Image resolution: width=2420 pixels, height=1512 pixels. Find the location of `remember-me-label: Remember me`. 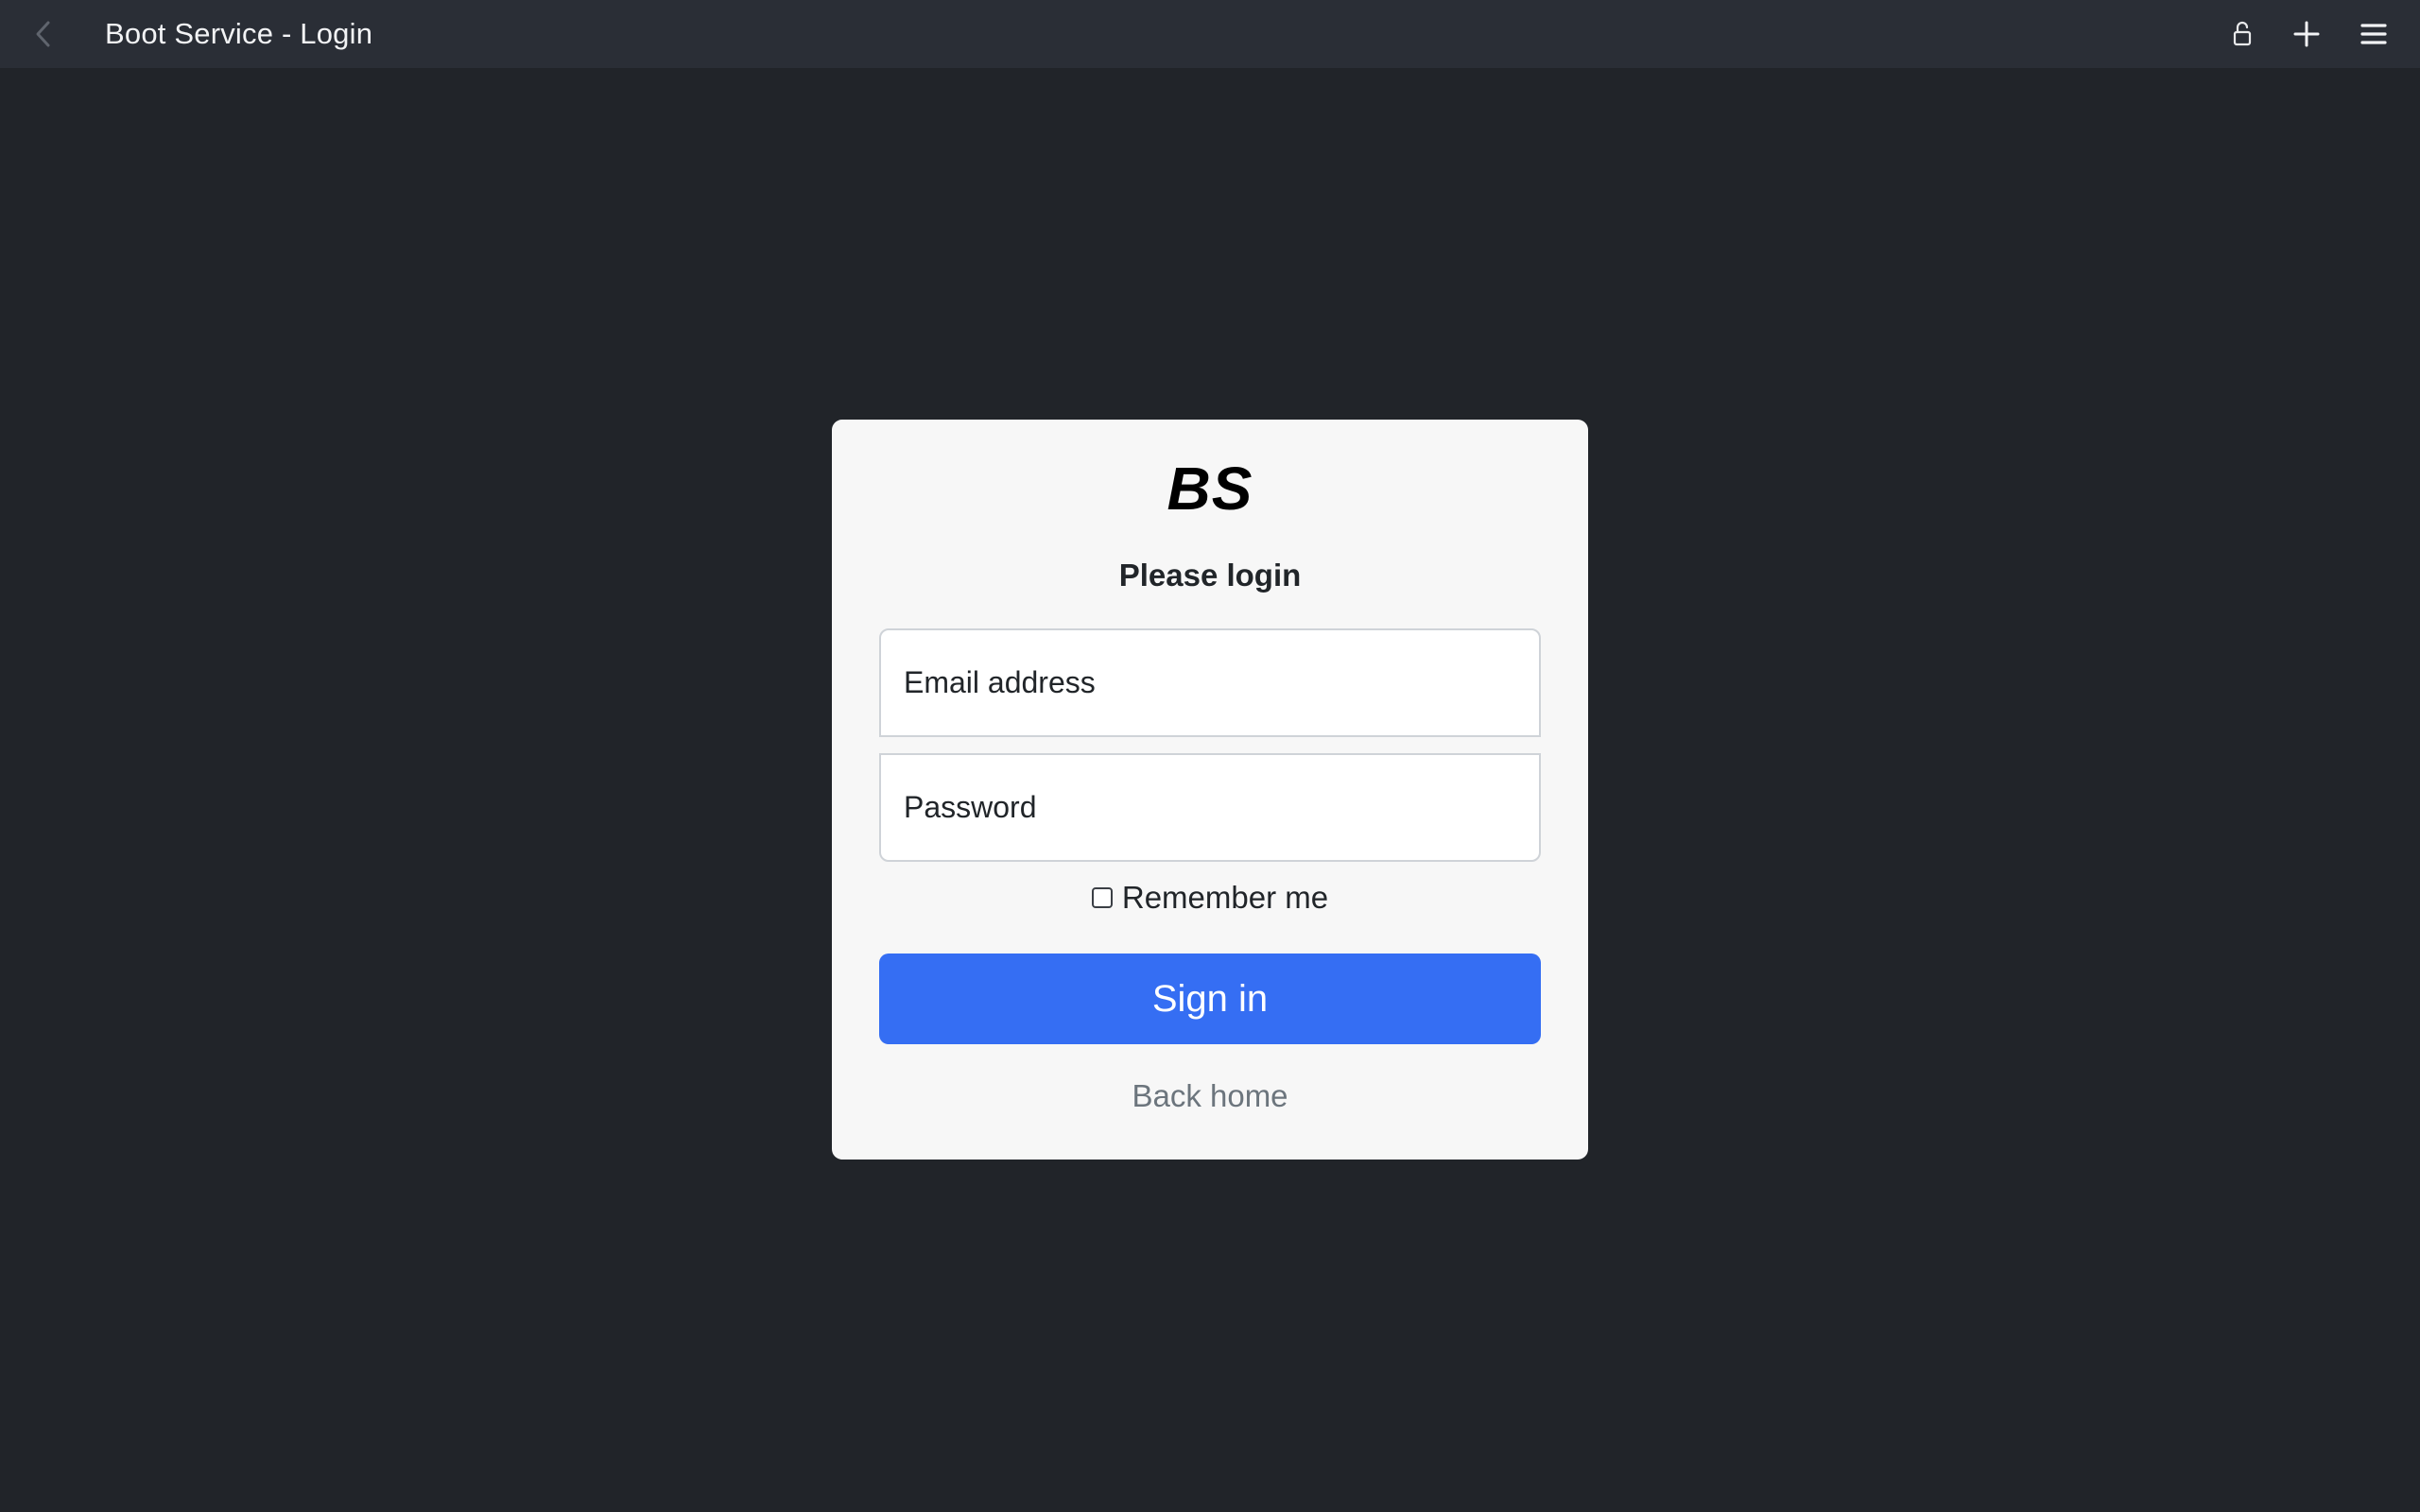

remember-me-label: Remember me is located at coordinates (1225, 898).